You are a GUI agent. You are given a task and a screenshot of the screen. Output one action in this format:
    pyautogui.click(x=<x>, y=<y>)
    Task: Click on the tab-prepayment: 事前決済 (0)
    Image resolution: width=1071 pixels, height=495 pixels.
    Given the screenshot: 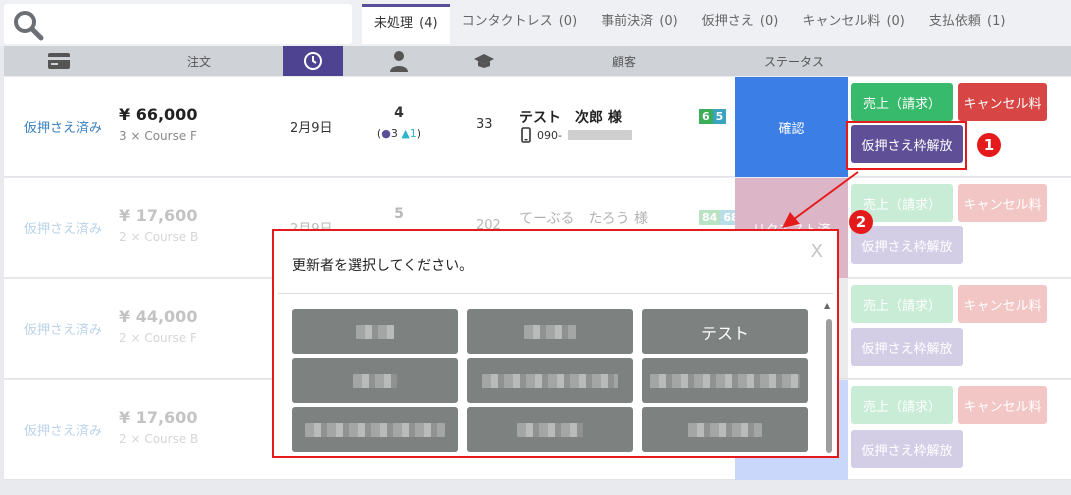 What is the action you would take?
    pyautogui.click(x=639, y=24)
    